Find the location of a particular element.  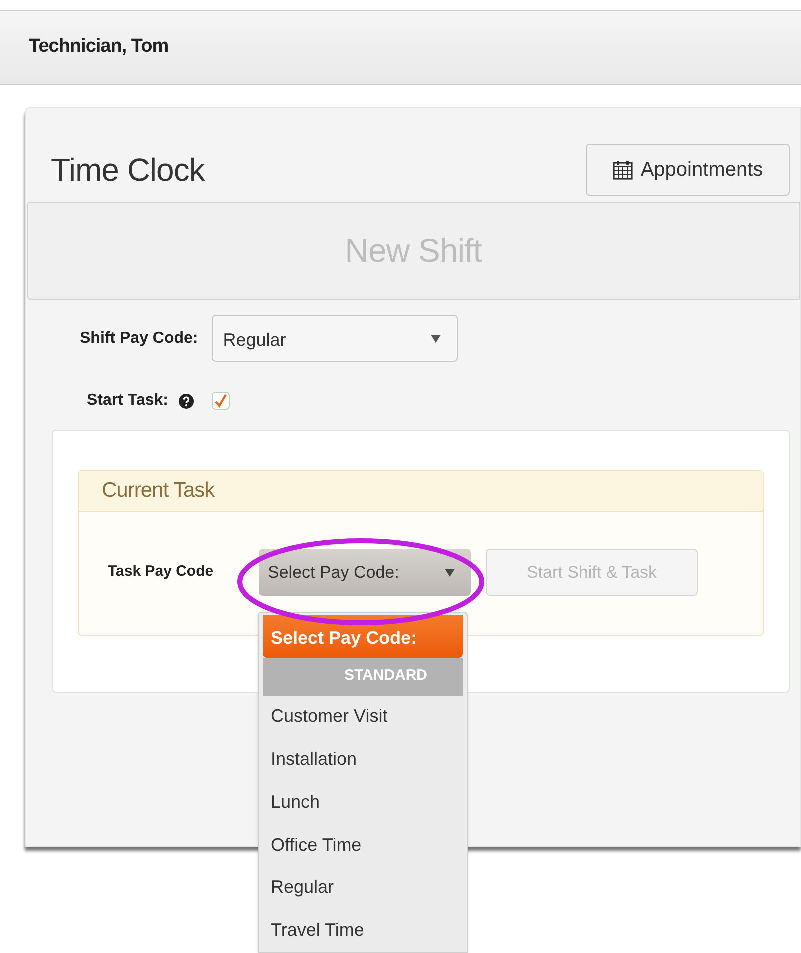

appointments-button: Appointments is located at coordinates (688, 170).